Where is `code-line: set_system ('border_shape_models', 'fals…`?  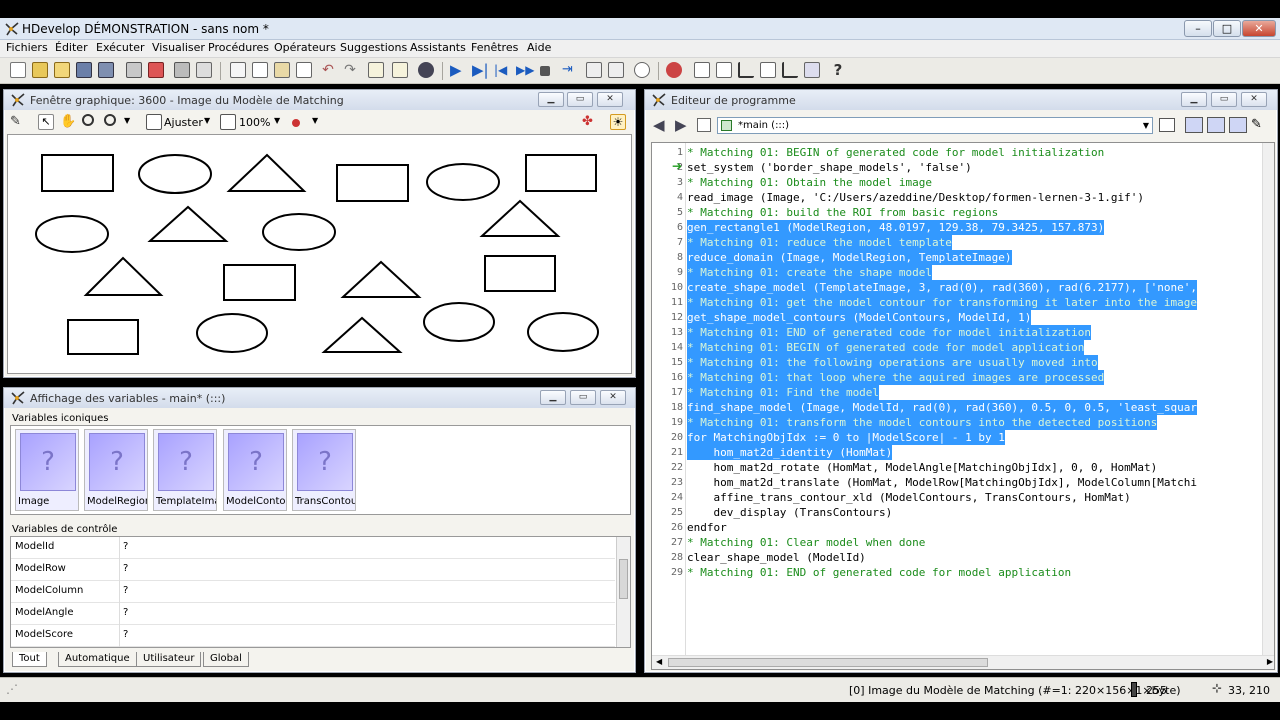 code-line: set_system ('border_shape_models', 'fals… is located at coordinates (829, 167).